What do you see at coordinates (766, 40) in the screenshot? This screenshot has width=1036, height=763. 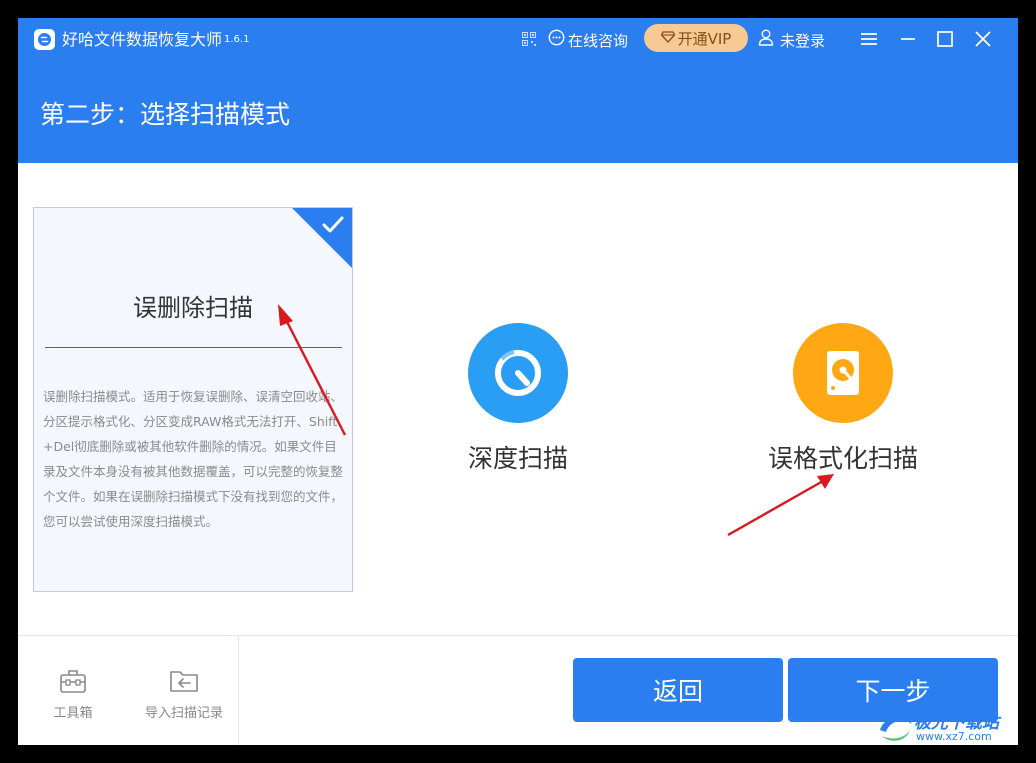 I see `user-icon` at bounding box center [766, 40].